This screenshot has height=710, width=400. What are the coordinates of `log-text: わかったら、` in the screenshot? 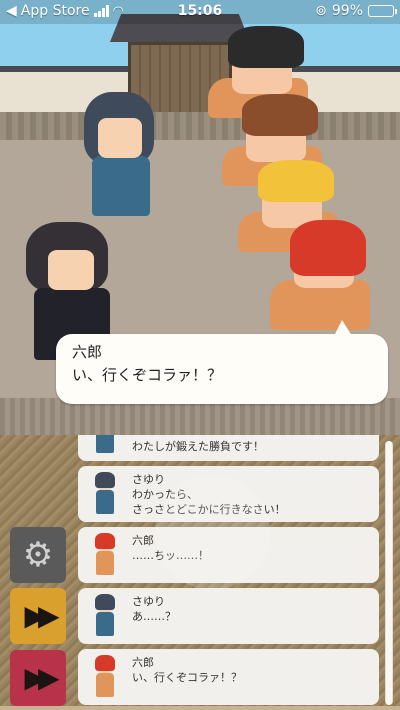 It's located at (165, 494).